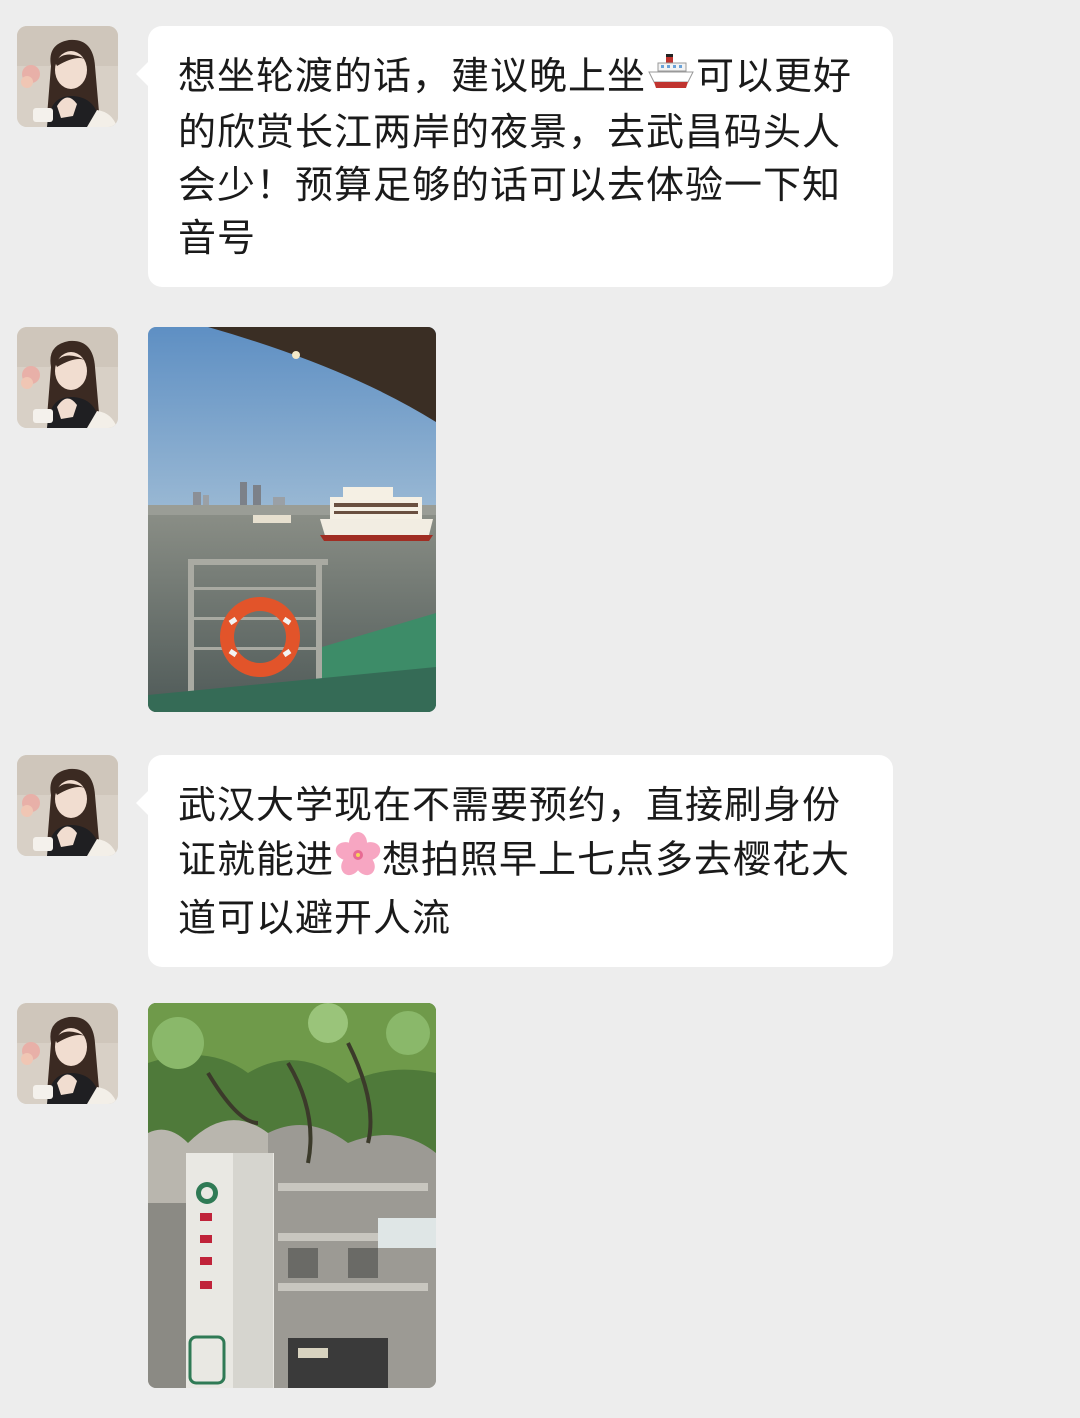  Describe the element at coordinates (292, 1195) in the screenshot. I see `wuhan-university-gate-photo` at that location.